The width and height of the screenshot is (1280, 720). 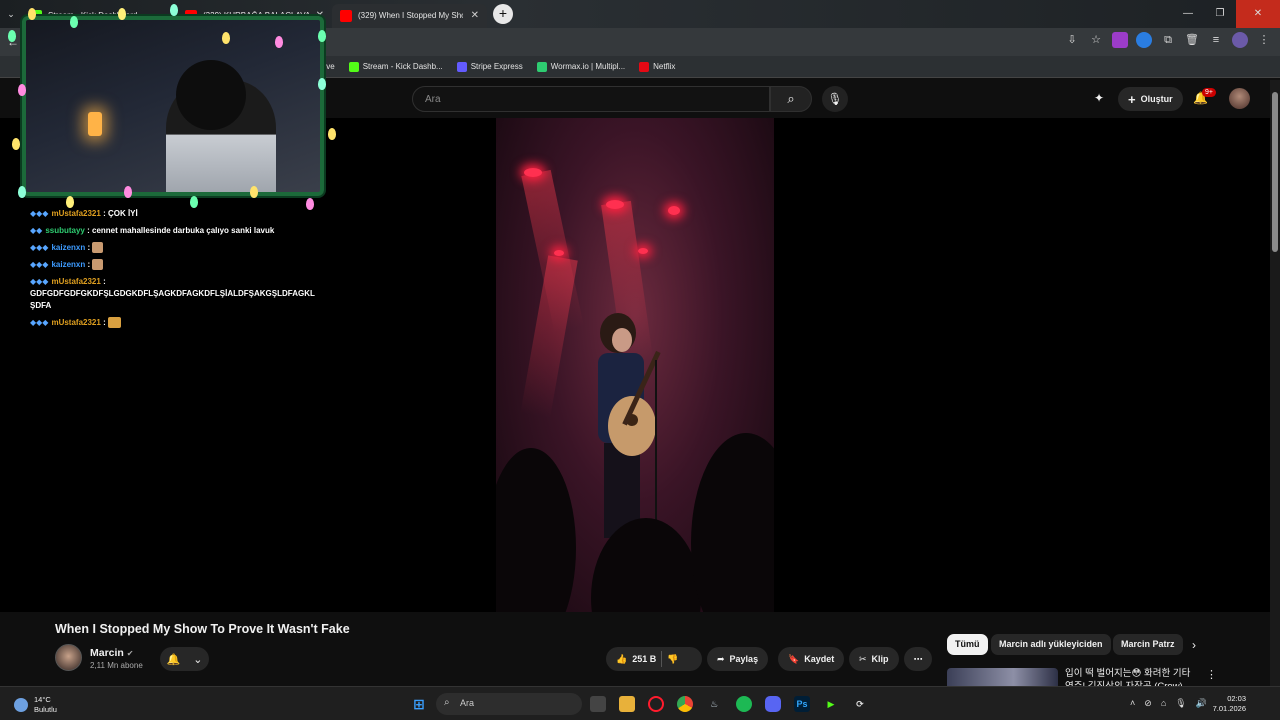 I want to click on recommendation-thumbnail, so click(x=1002, y=677).